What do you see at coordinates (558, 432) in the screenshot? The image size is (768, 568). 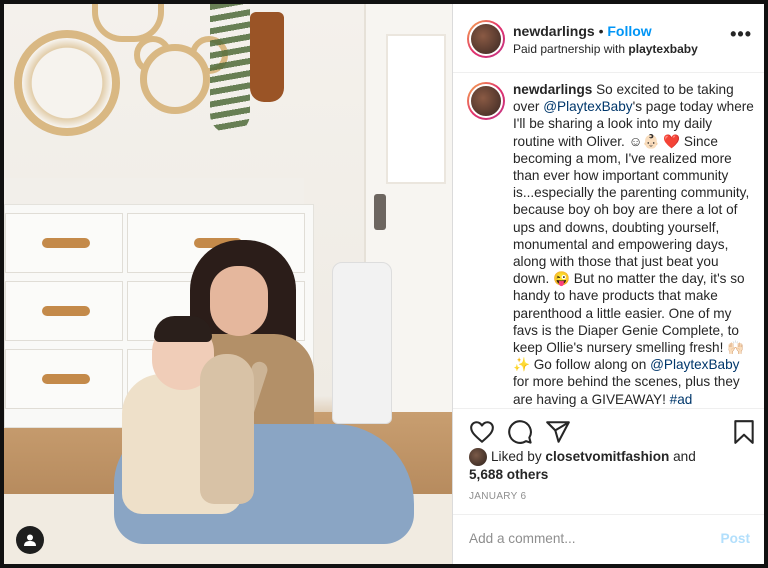 I see `paper-plane-icon` at bounding box center [558, 432].